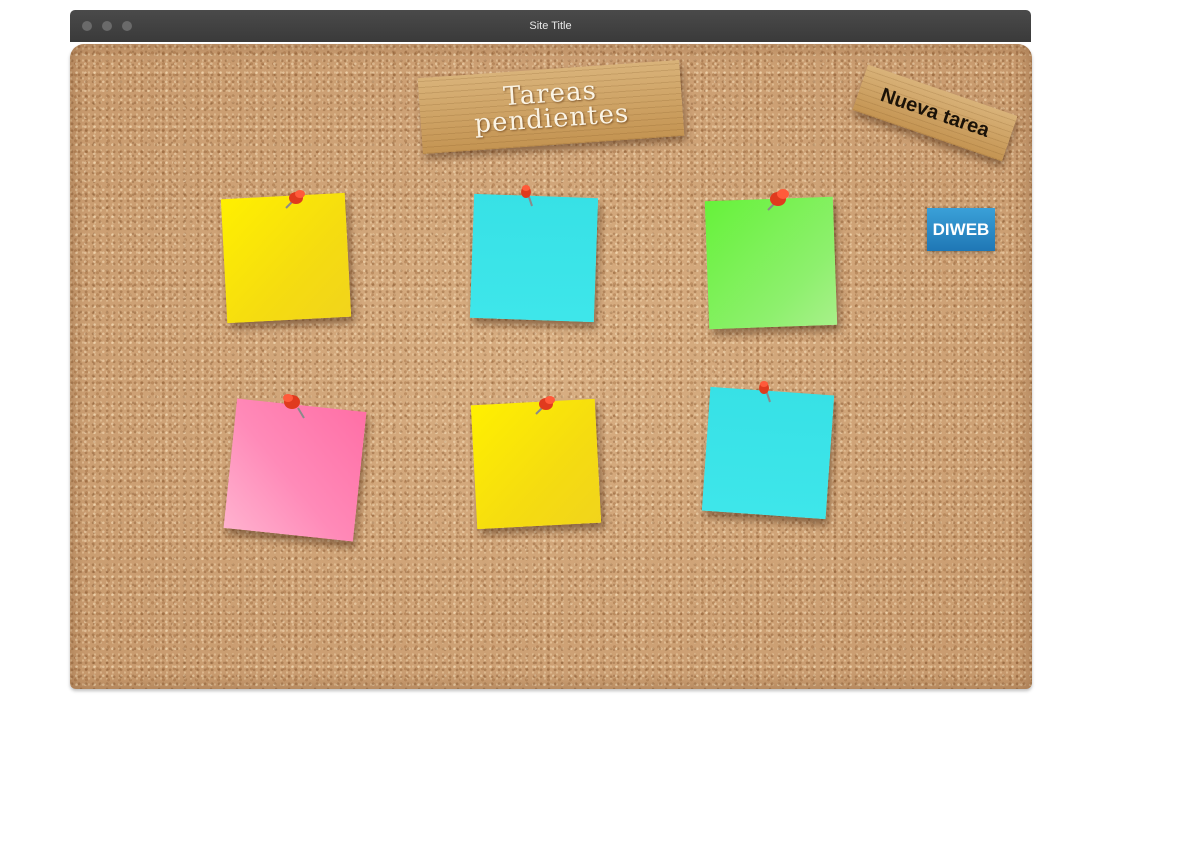 This screenshot has width=1195, height=842. What do you see at coordinates (771, 263) in the screenshot?
I see `sticky-note-green` at bounding box center [771, 263].